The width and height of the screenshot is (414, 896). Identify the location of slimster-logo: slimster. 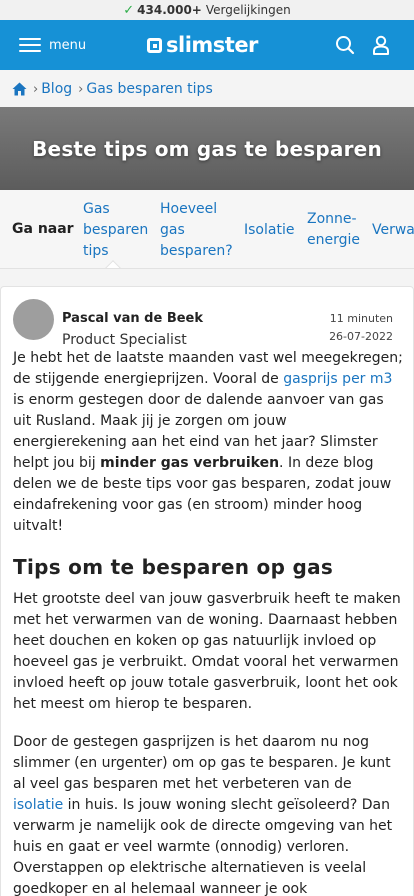
(202, 45).